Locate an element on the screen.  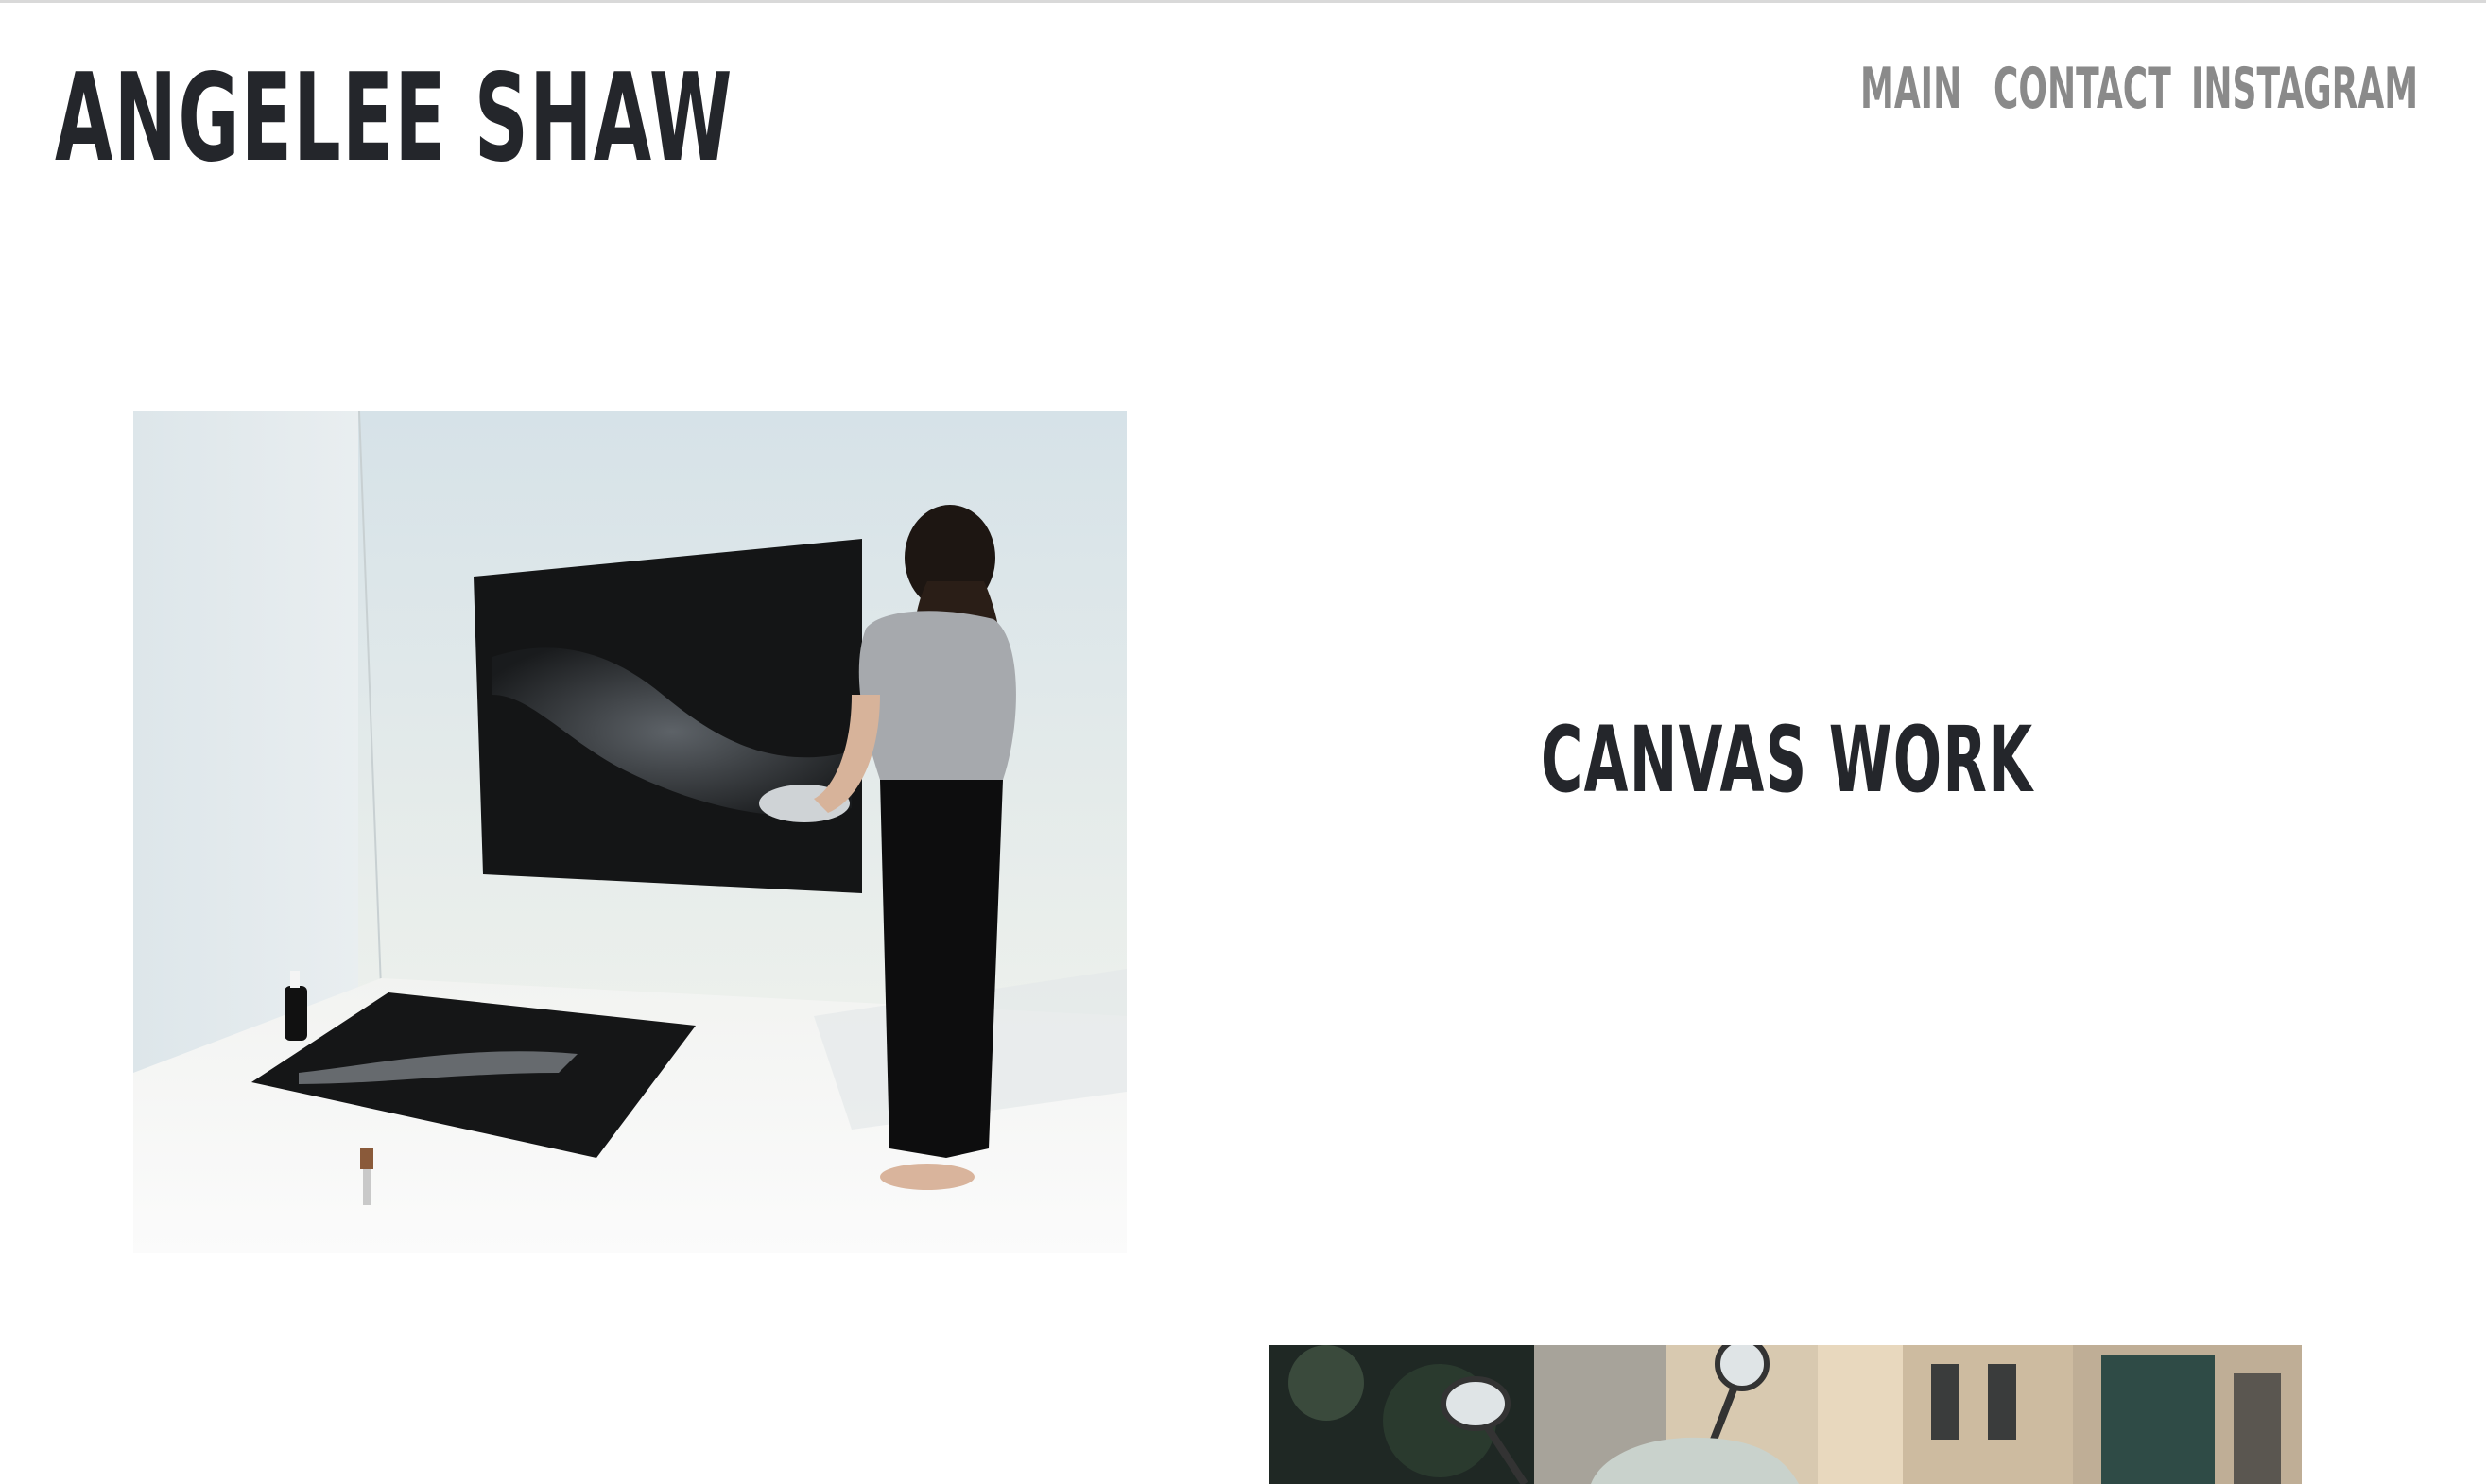
nav-instagram-link: INSTAGRAM is located at coordinates (2305, 88).